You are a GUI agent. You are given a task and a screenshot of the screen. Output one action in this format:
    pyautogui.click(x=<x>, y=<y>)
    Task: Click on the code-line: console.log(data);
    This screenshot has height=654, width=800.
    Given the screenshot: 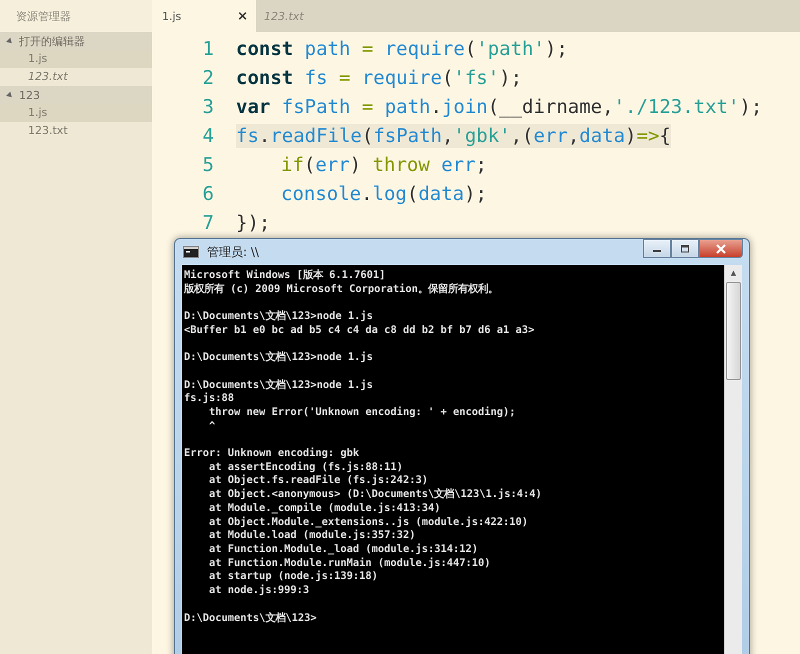 What is the action you would take?
    pyautogui.click(x=384, y=194)
    